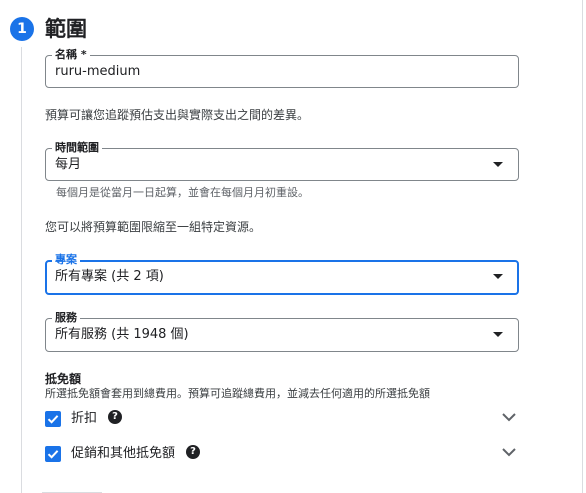  Describe the element at coordinates (66, 318) in the screenshot. I see `services-label: 服務` at that location.